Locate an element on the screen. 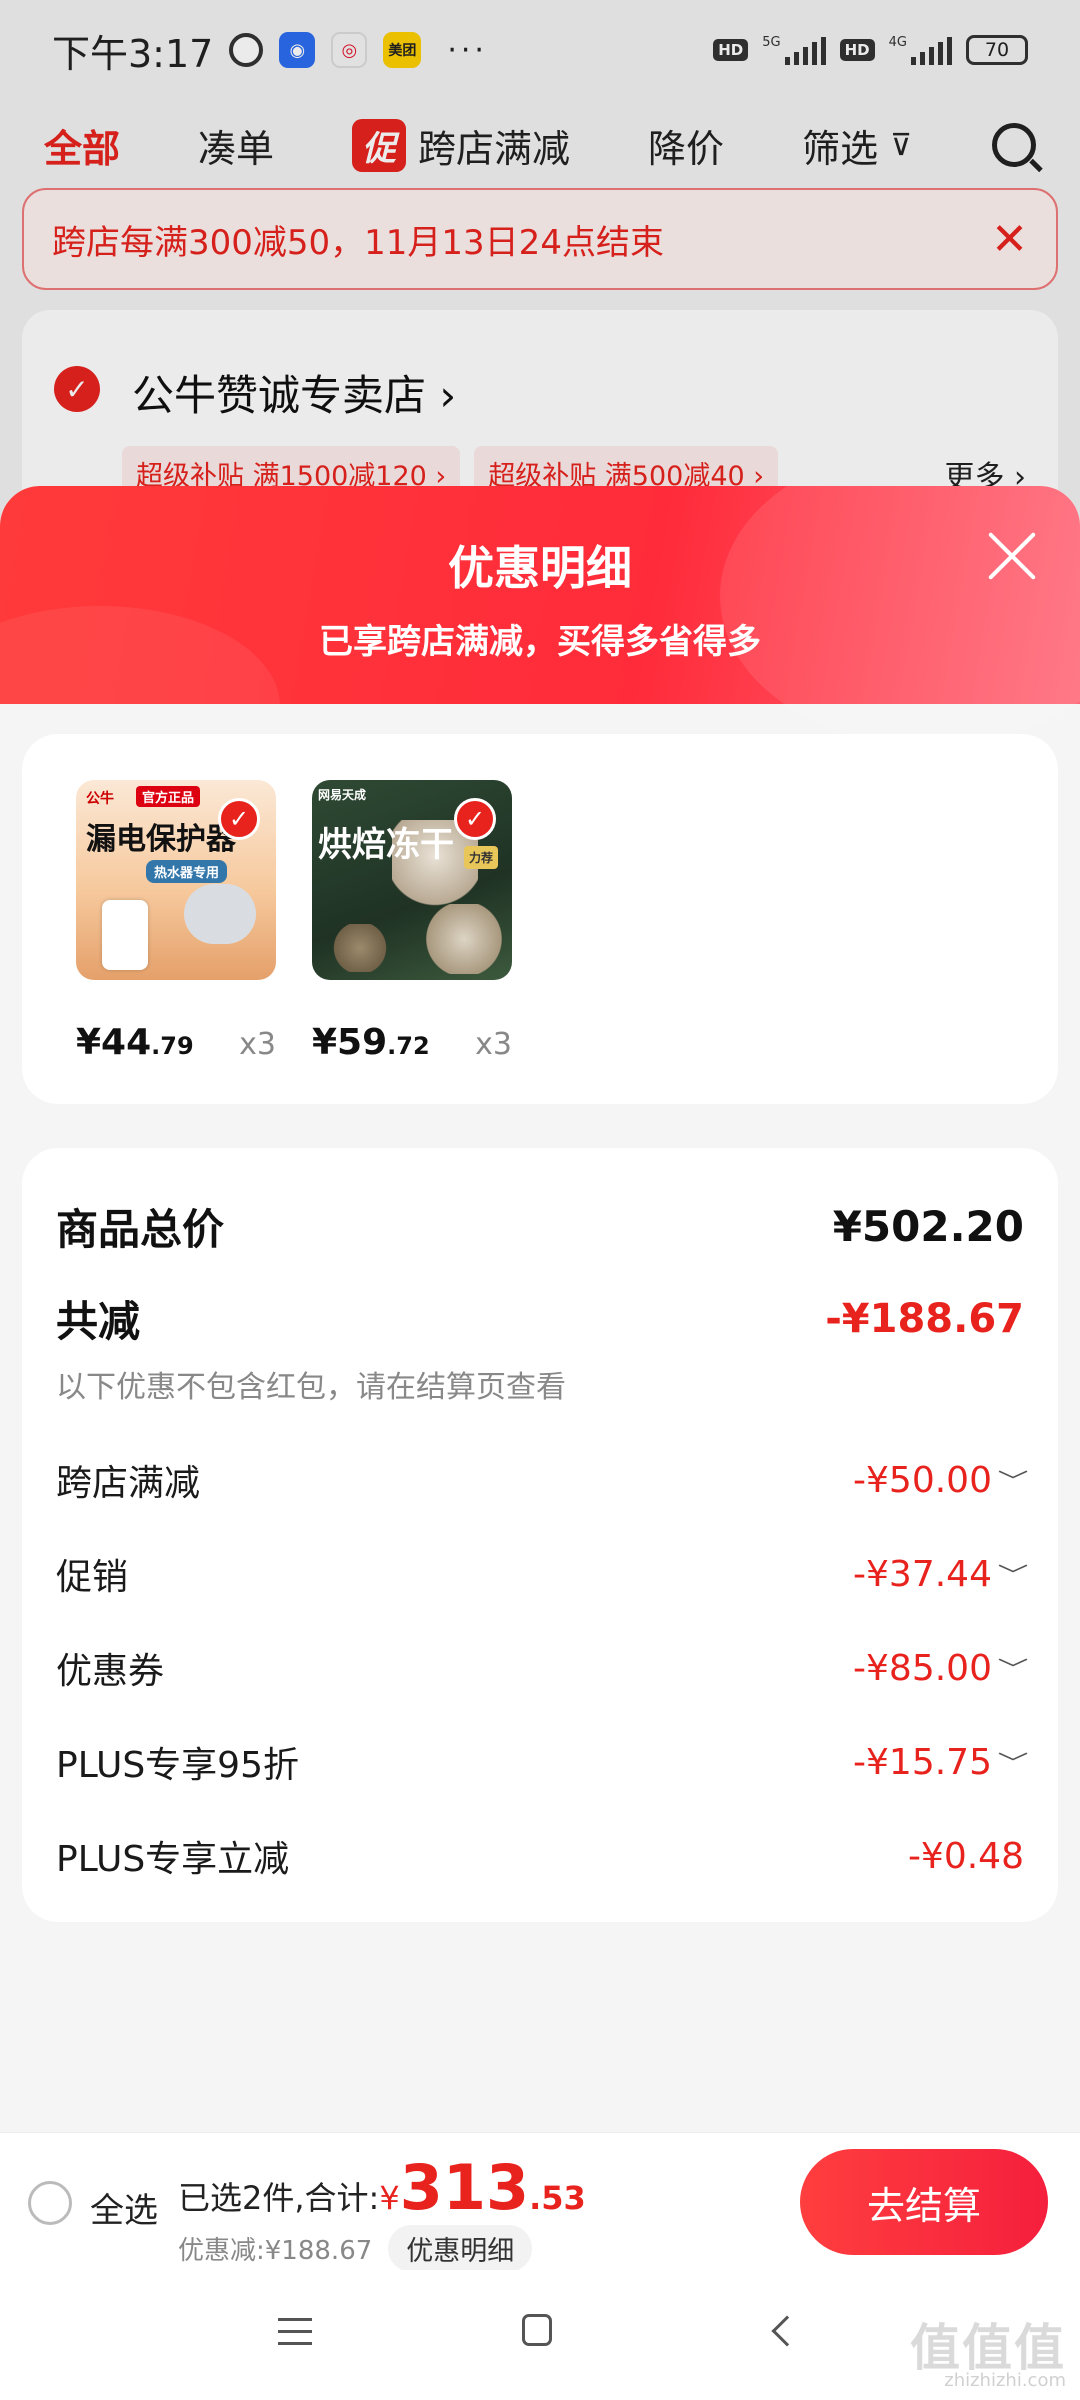 Image resolution: width=1080 pixels, height=2400 pixels. sheet-title: 优惠明细 is located at coordinates (540, 568).